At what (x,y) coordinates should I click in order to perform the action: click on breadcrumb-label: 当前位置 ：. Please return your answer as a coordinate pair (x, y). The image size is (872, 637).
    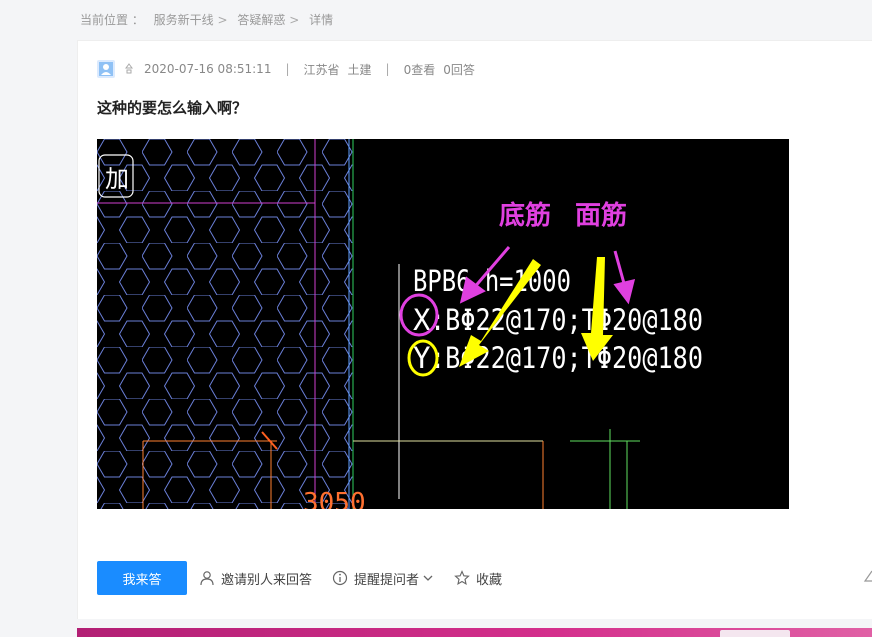
    Looking at the image, I should click on (112, 20).